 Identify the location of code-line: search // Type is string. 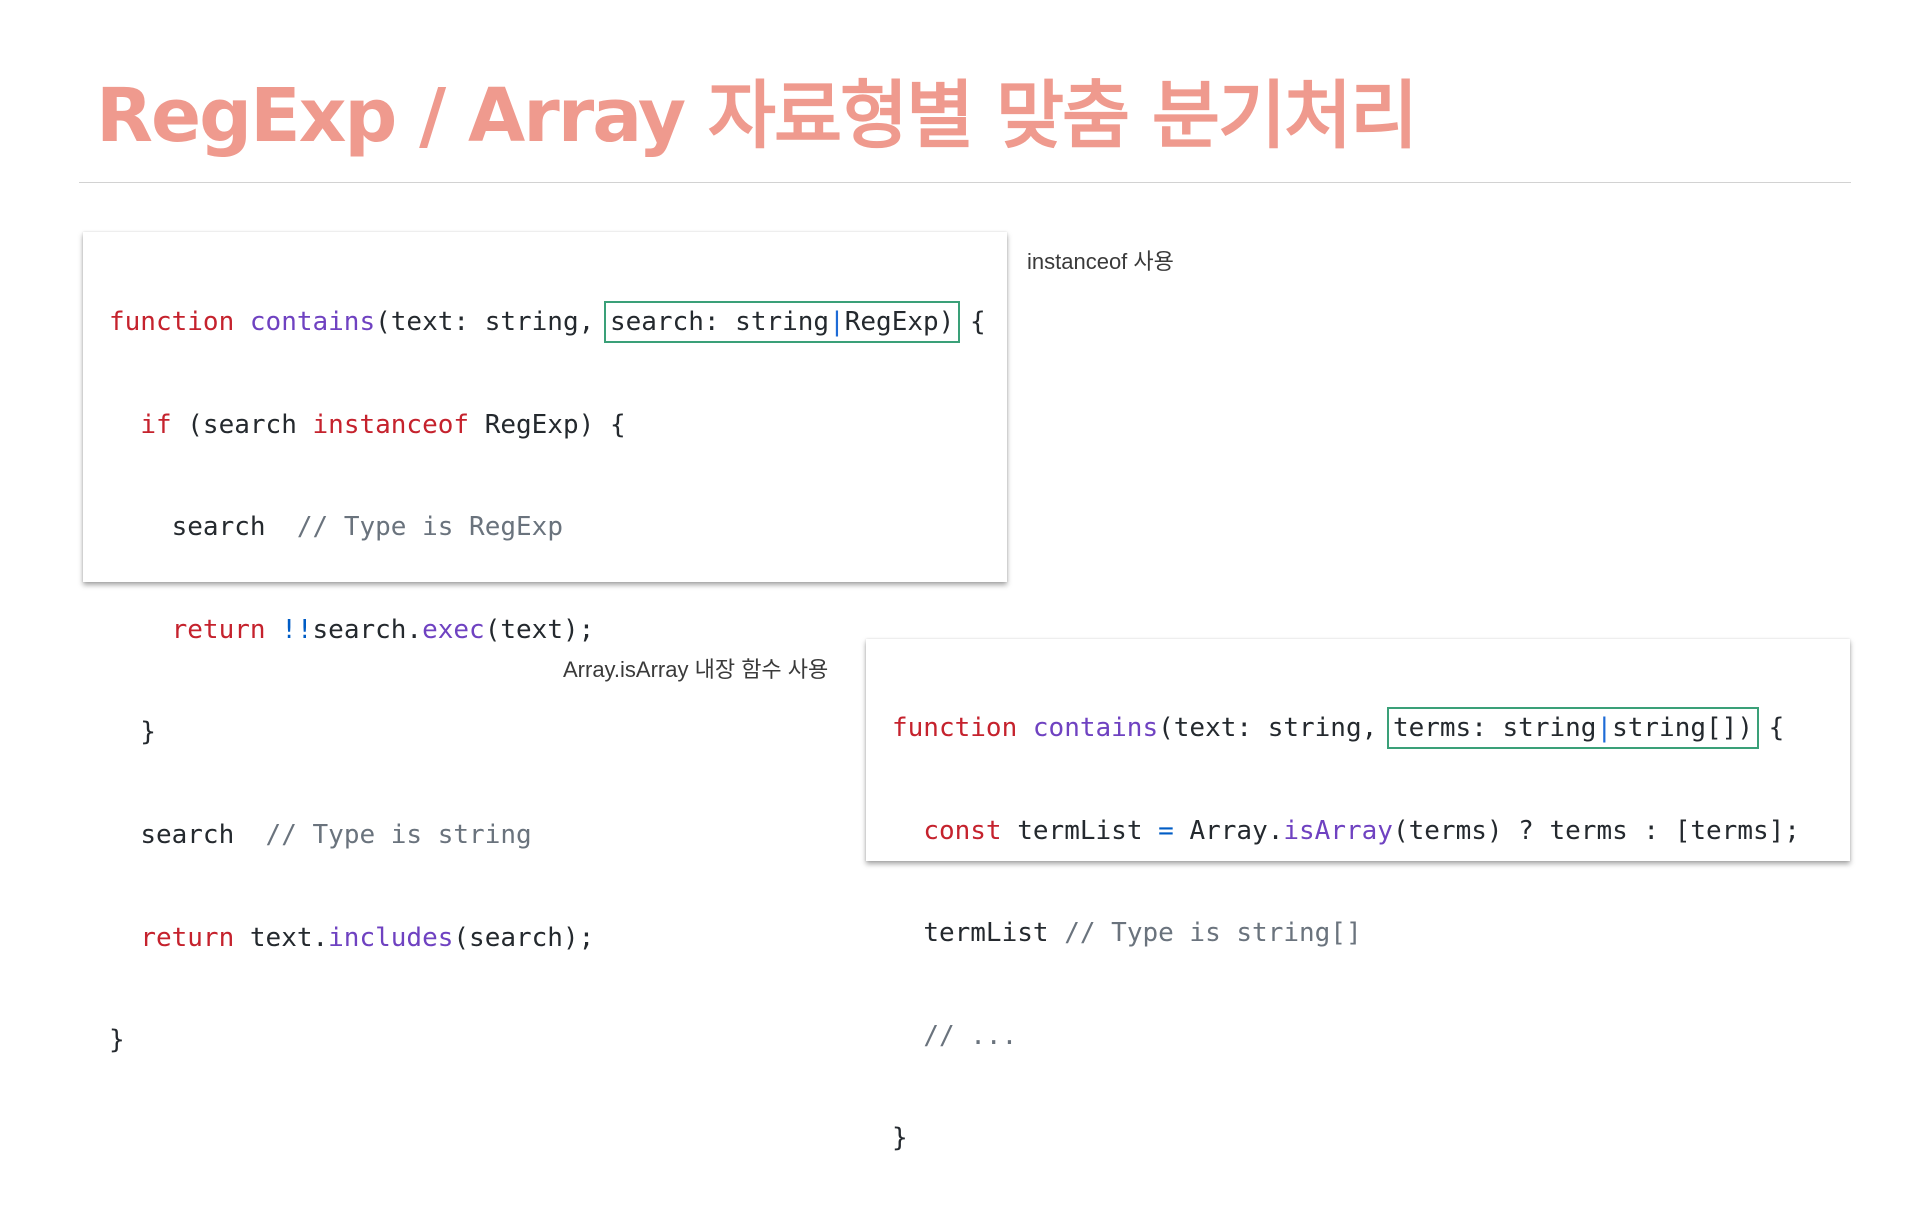
(547, 835).